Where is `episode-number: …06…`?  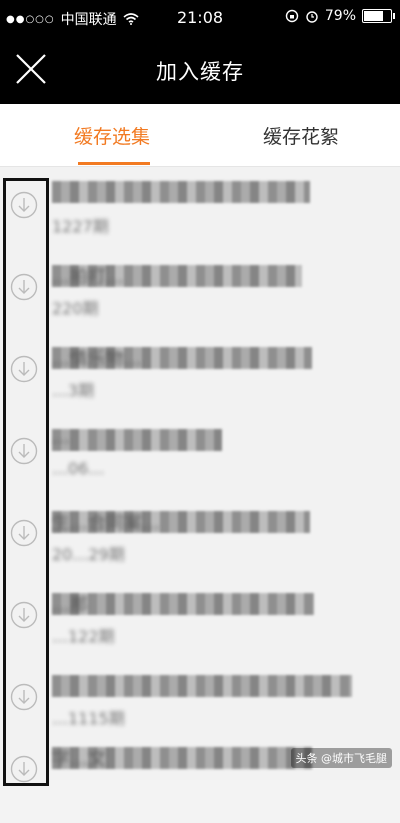 episode-number: …06… is located at coordinates (78, 468).